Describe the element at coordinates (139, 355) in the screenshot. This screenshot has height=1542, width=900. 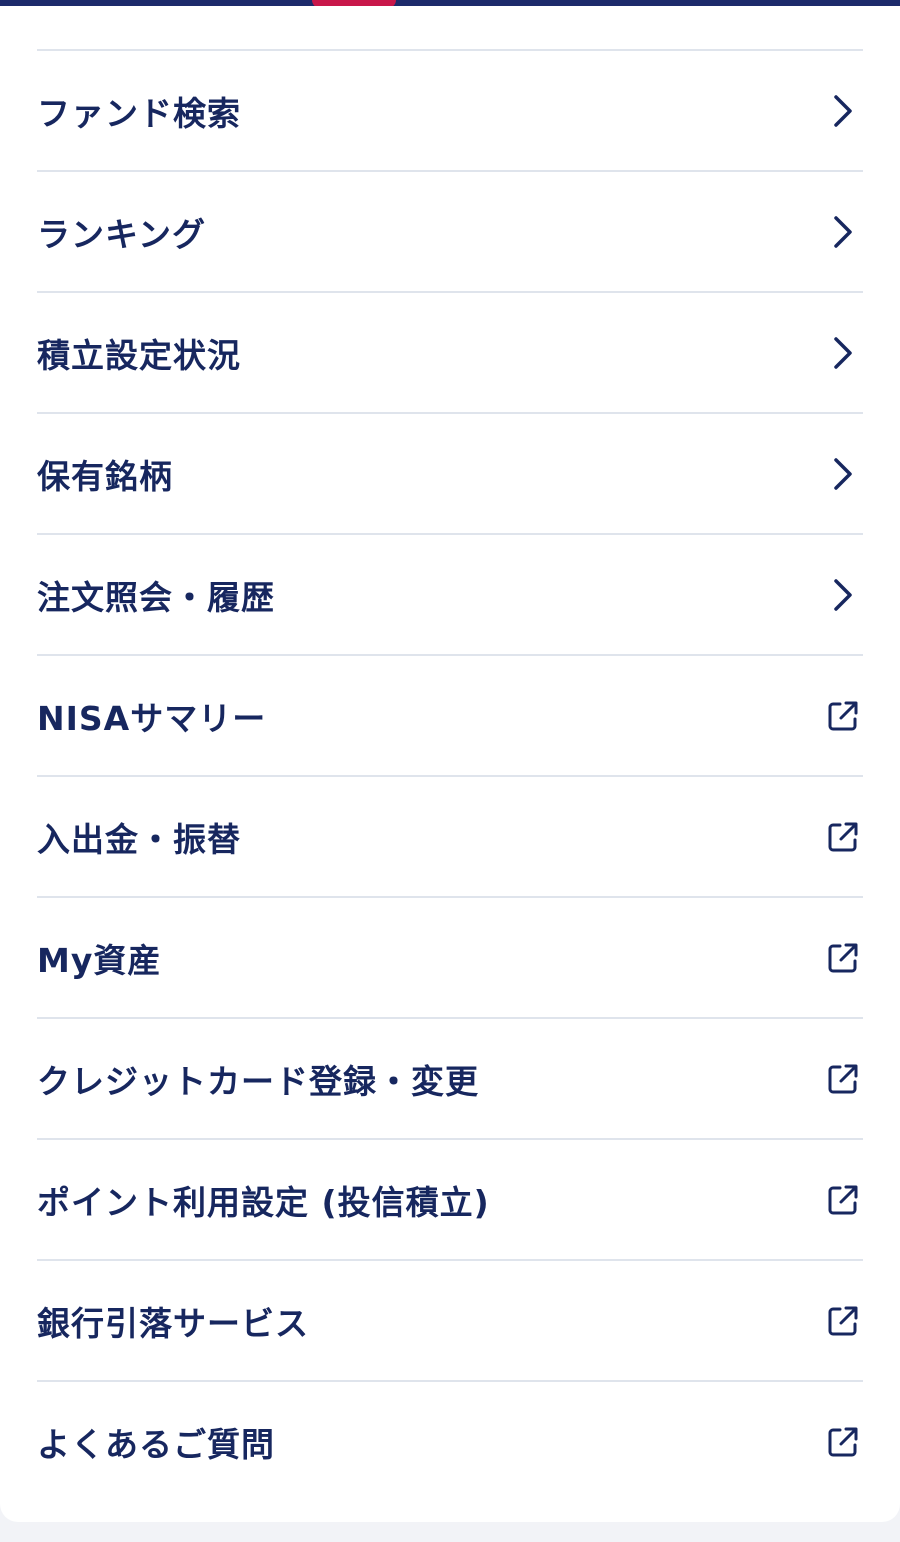
I see `menu-item-label: 積立設定状況` at that location.